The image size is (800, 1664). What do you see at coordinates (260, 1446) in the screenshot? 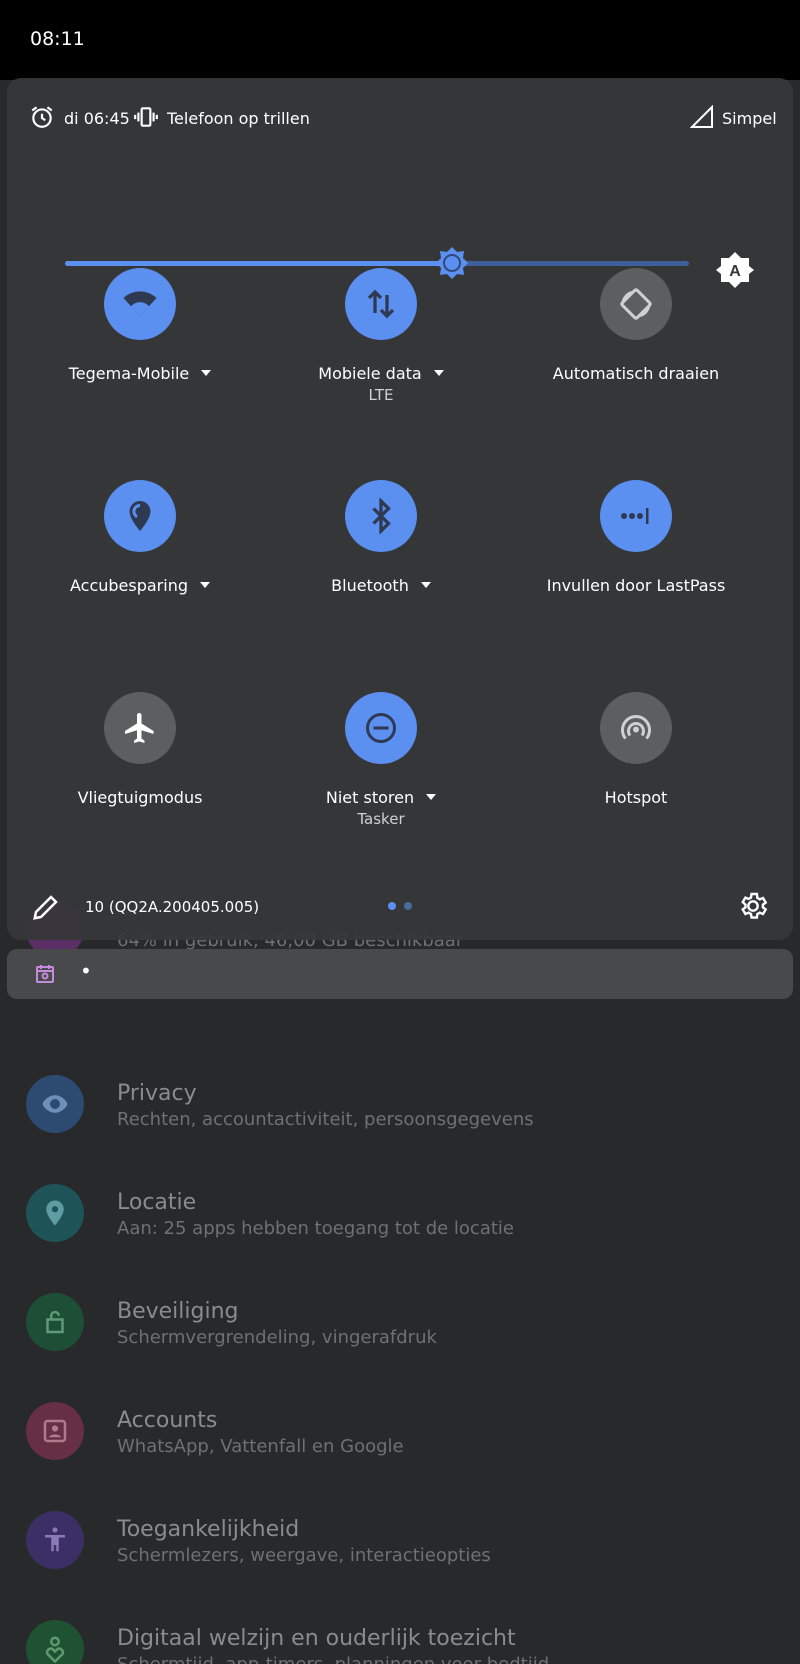
I see `settings-item-subtitle: WhatsApp, Vattenfall en Google` at bounding box center [260, 1446].